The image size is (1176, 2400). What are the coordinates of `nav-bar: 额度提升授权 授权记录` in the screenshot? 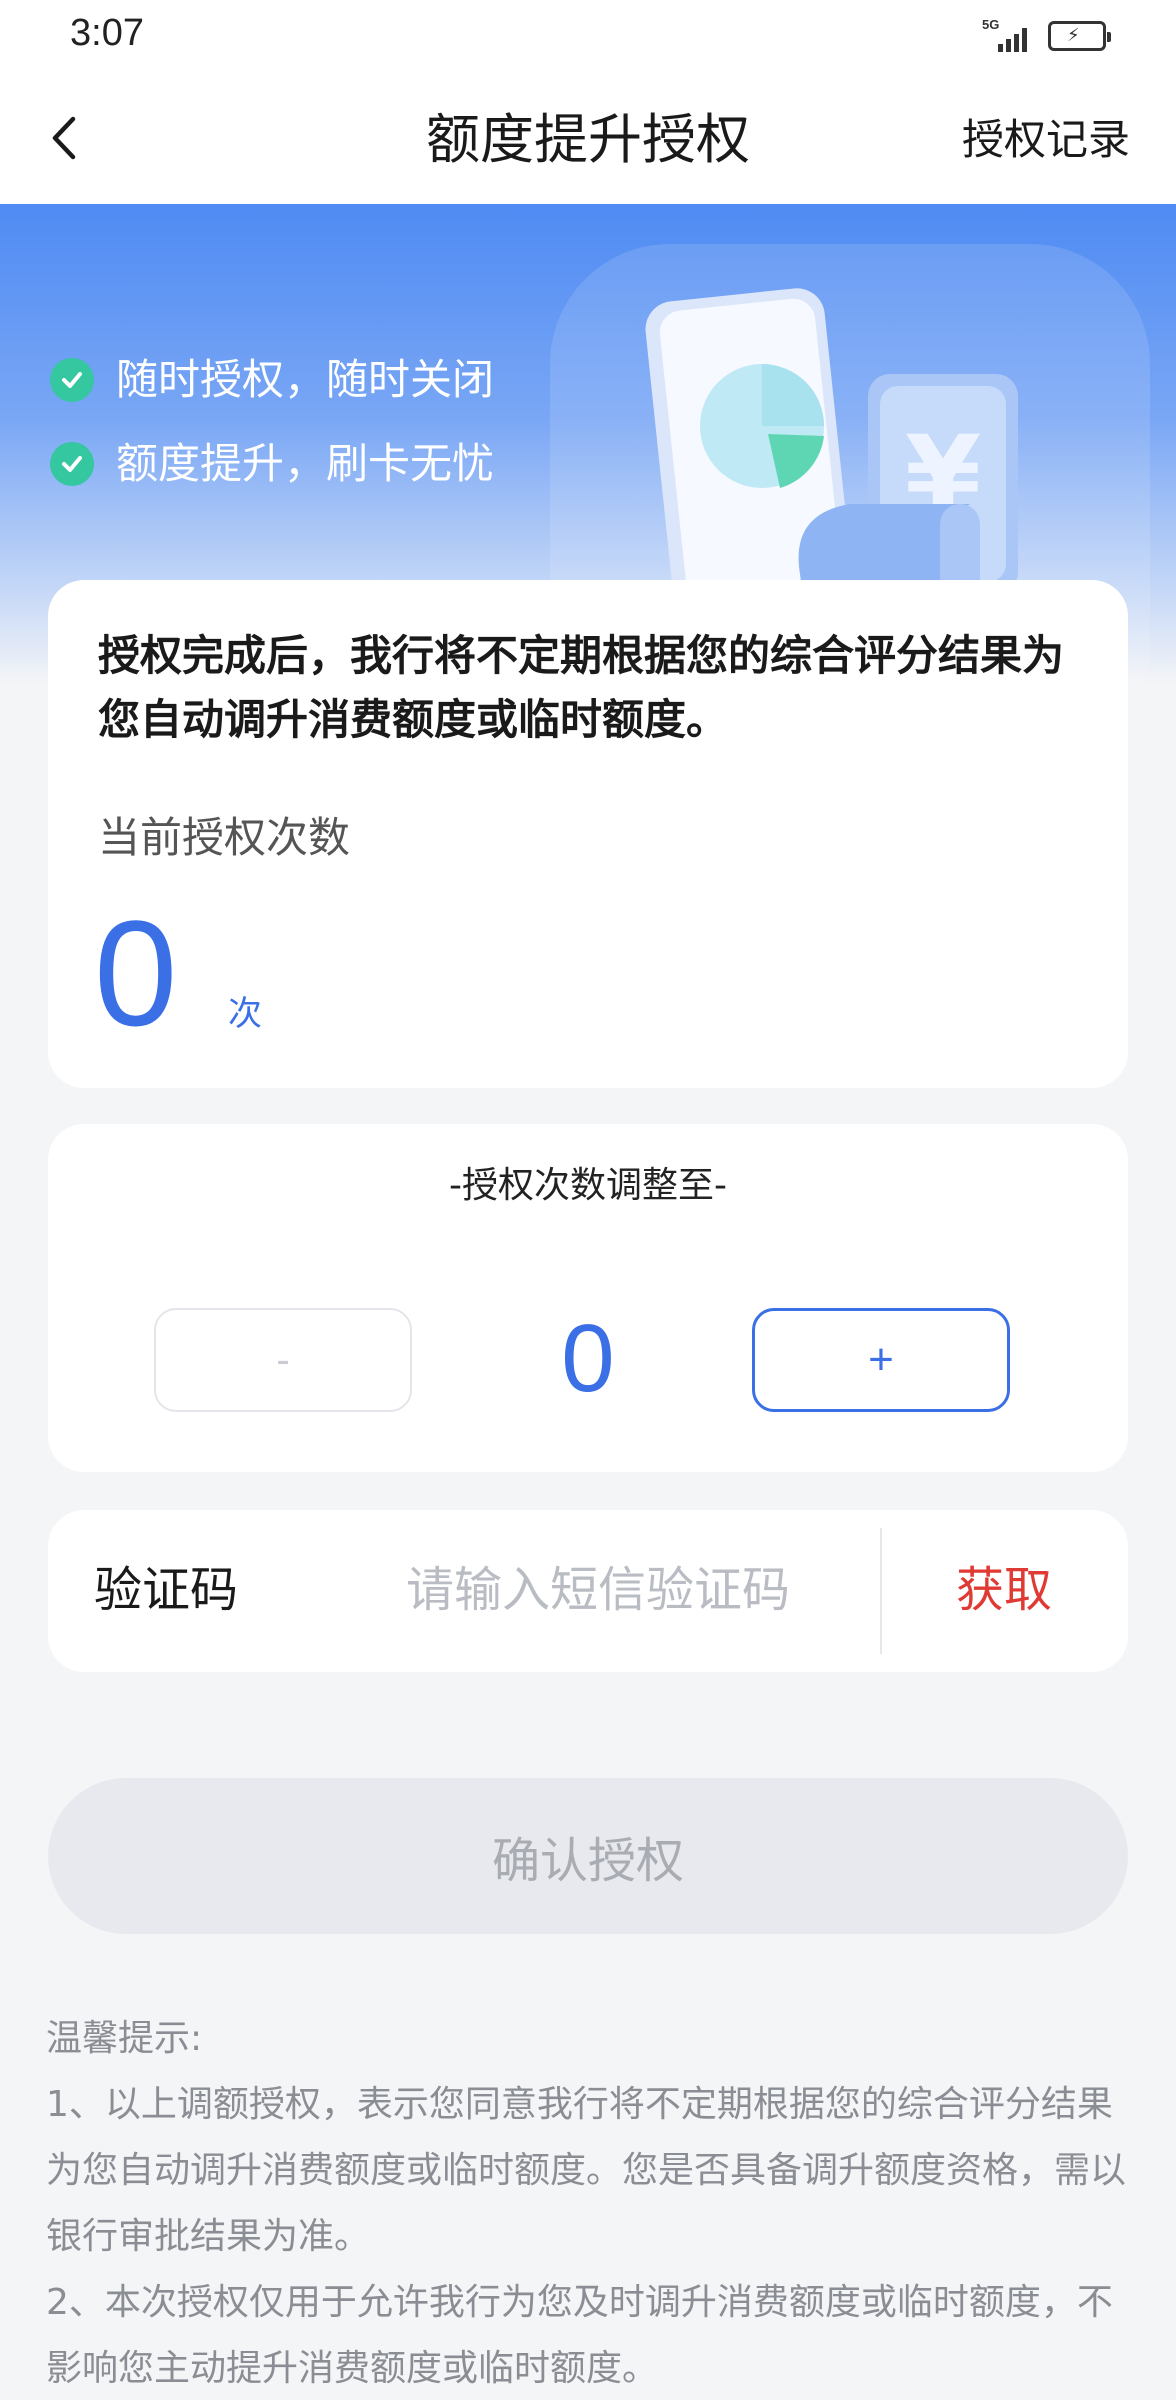 It's located at (588, 138).